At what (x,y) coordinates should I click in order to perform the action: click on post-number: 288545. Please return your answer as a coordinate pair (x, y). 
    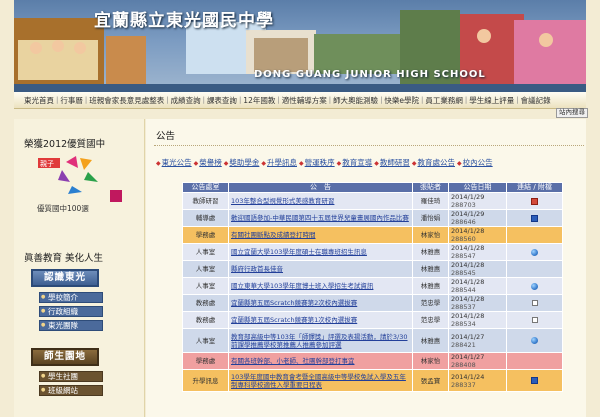
    Looking at the image, I should click on (463, 273).